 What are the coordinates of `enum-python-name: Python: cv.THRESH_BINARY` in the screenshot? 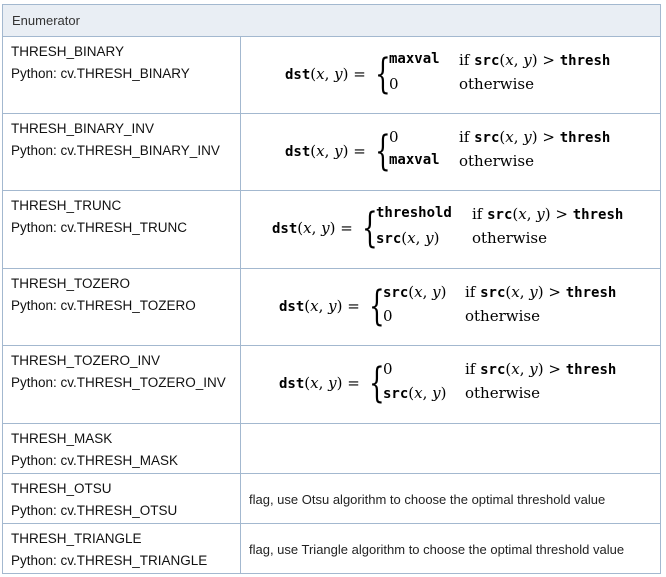 It's located at (100, 73).